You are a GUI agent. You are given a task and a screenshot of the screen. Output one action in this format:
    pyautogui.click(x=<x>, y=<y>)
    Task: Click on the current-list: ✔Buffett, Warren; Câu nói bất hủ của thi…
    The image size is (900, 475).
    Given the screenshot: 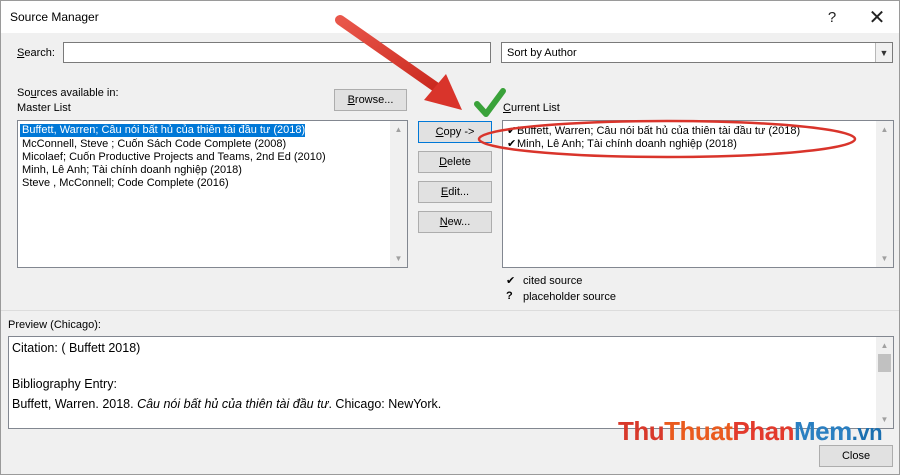 What is the action you would take?
    pyautogui.click(x=698, y=194)
    